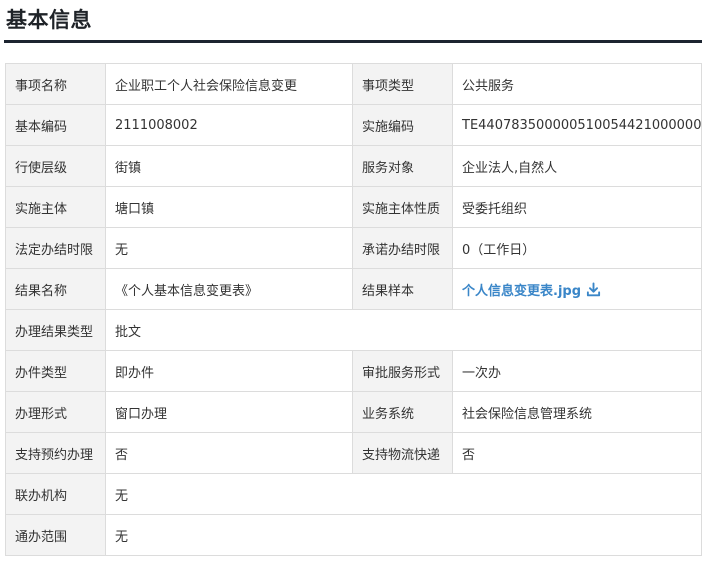  What do you see at coordinates (55, 248) in the screenshot?
I see `row-label: 法定办结时限` at bounding box center [55, 248].